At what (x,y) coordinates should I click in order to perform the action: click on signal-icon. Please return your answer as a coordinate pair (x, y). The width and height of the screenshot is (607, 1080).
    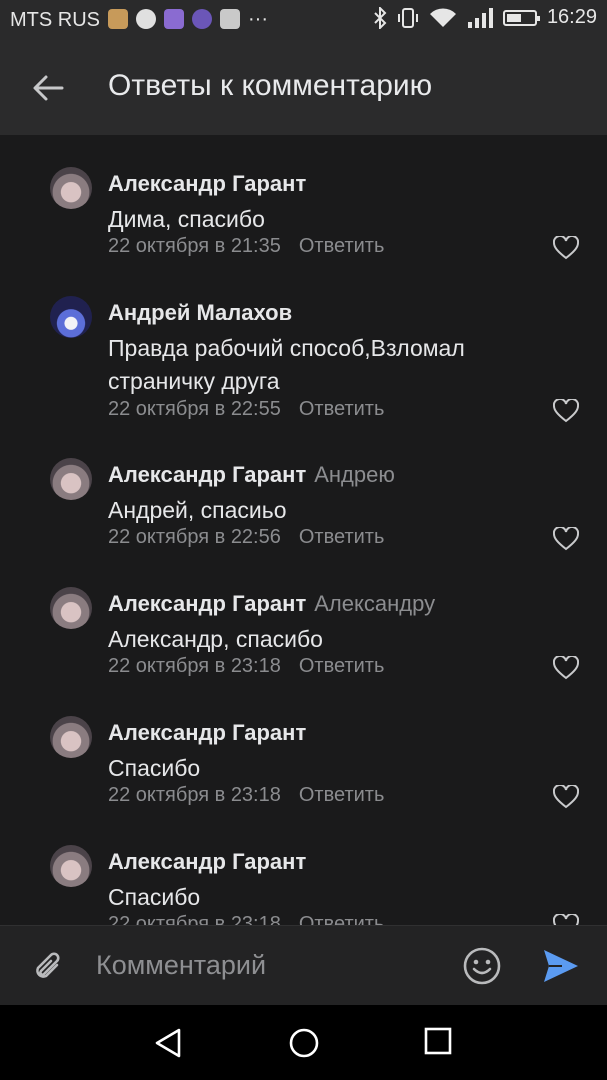
    Looking at the image, I should click on (480, 17).